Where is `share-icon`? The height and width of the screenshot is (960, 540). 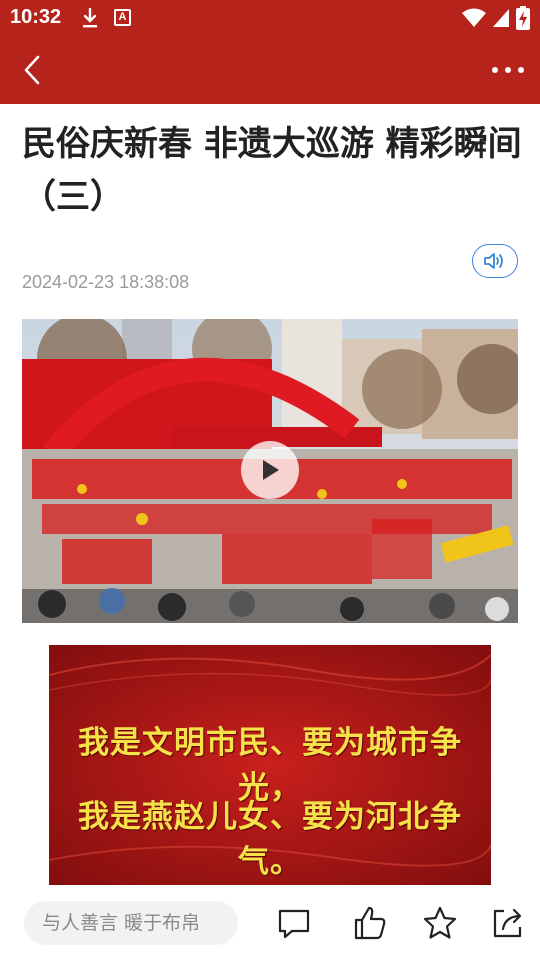
share-icon is located at coordinates (508, 923).